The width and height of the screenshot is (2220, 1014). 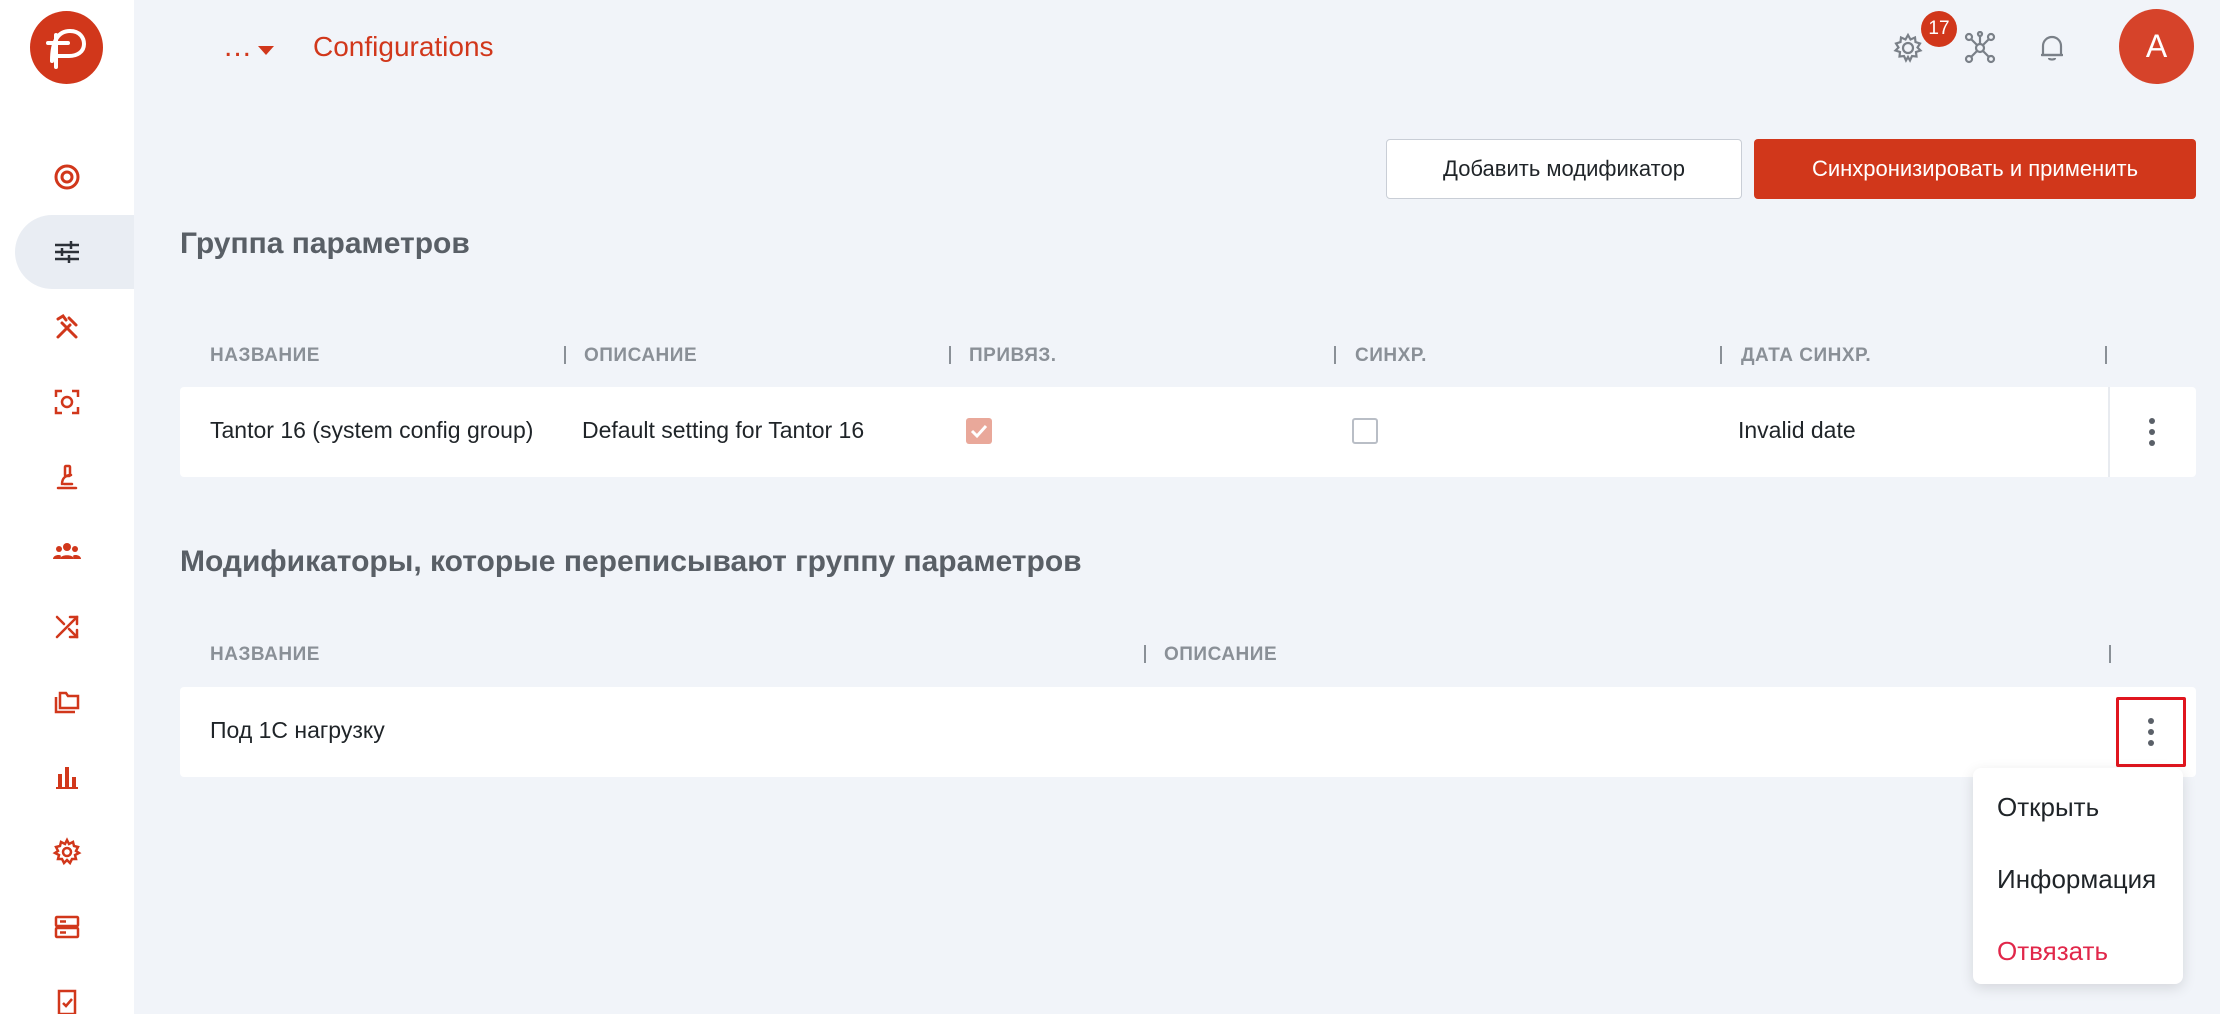 What do you see at coordinates (1975, 169) in the screenshot?
I see `sync-apply-button: Синхронизировать и применить` at bounding box center [1975, 169].